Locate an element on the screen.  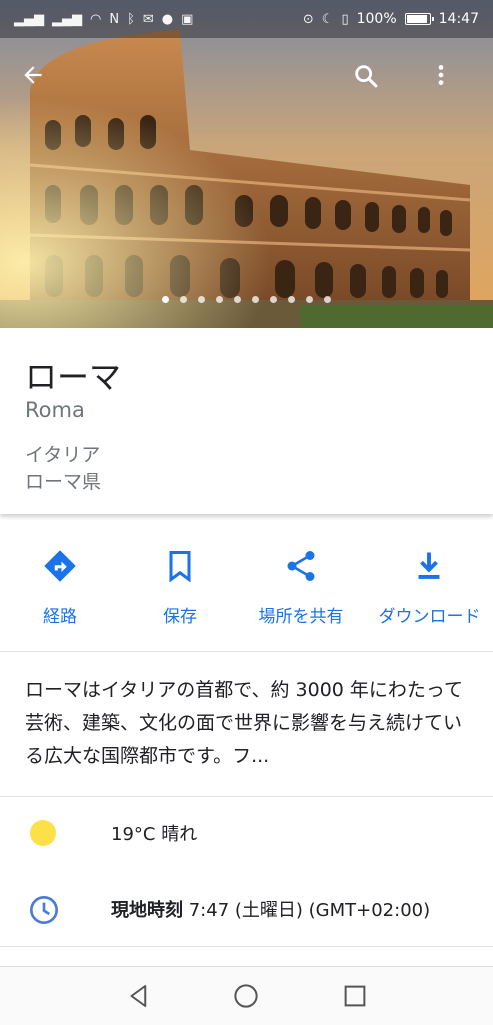
status-left-icons: ▂▄▆ ▂▄▆ ◠ N ᛒ ✉ ● ▣ is located at coordinates (103, 19).